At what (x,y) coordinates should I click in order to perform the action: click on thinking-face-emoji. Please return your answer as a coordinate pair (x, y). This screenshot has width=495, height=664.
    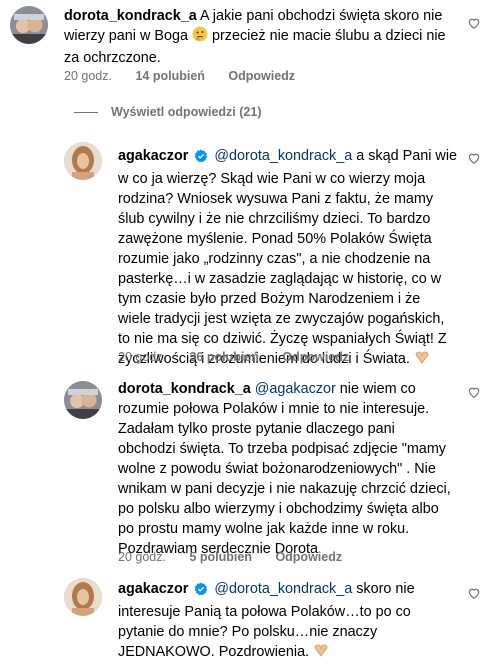
    Looking at the image, I should click on (200, 37).